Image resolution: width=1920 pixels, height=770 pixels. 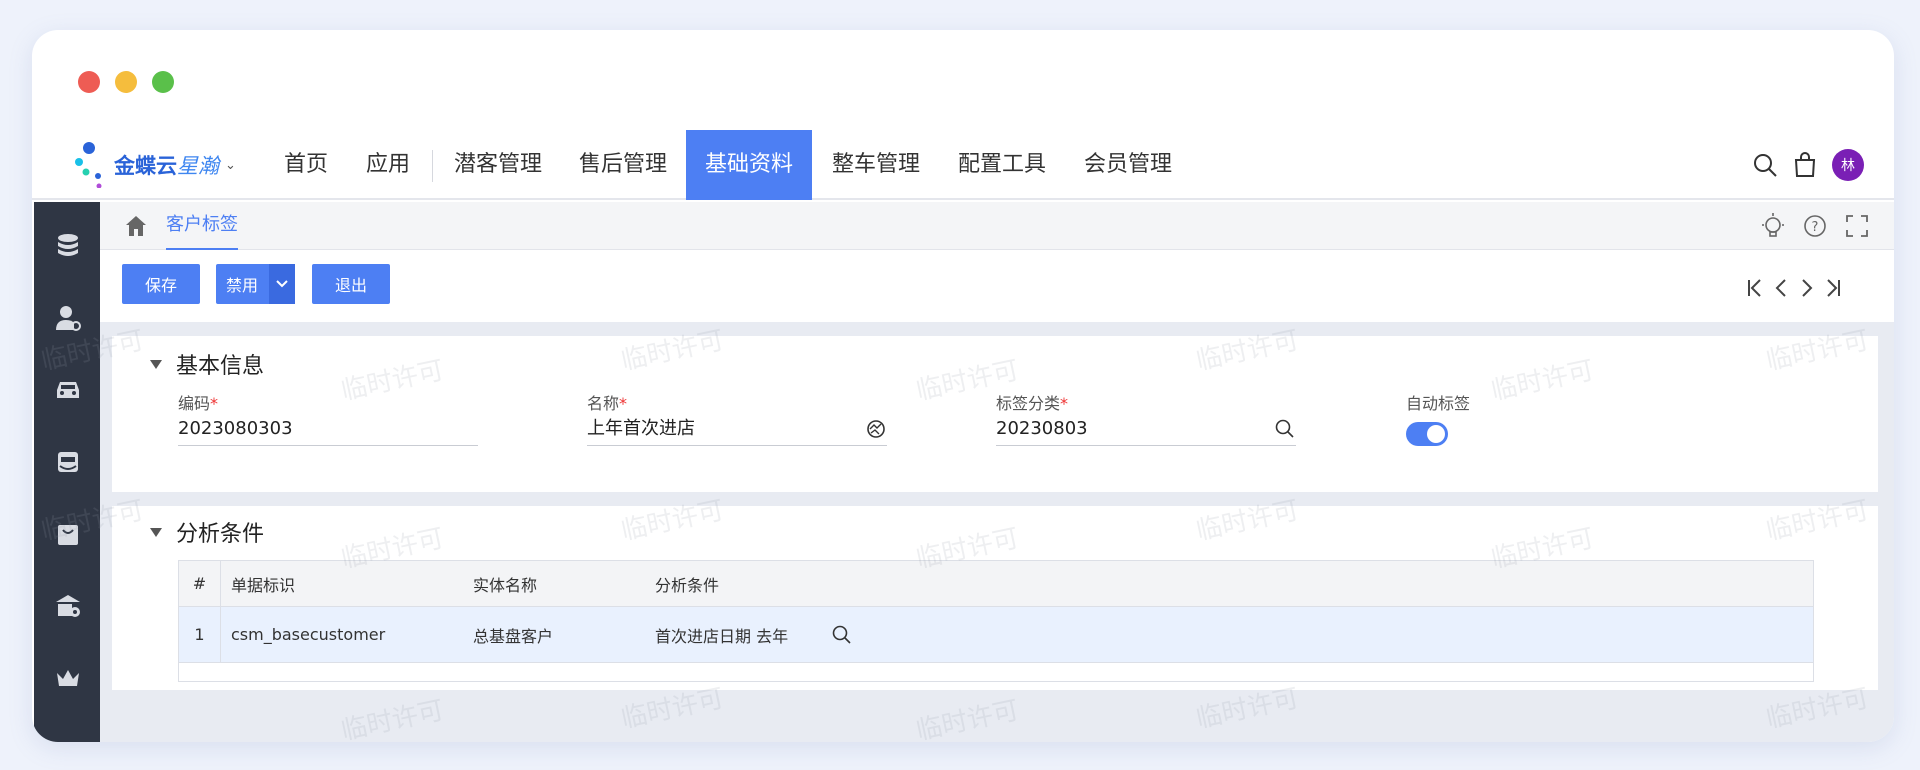 What do you see at coordinates (737, 431) in the screenshot?
I see `name-input: 上年首次进店` at bounding box center [737, 431].